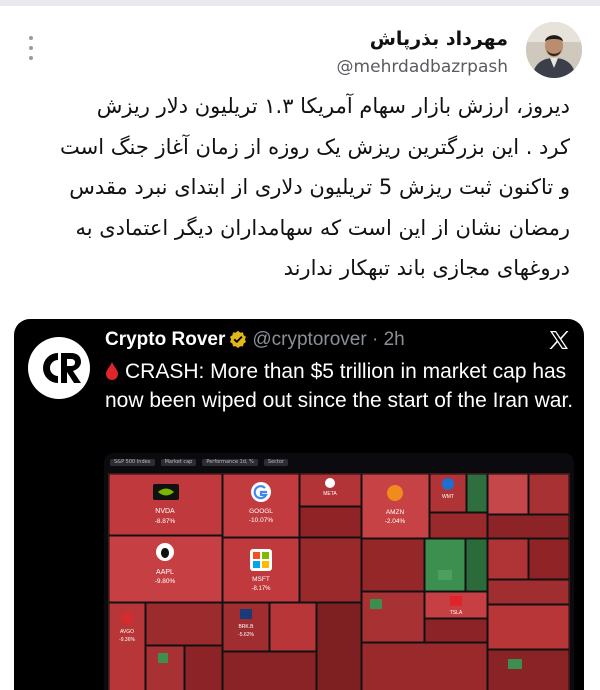 This screenshot has height=690, width=600. Describe the element at coordinates (261, 520) in the screenshot. I see `tile-change-googl: -10.07%` at that location.